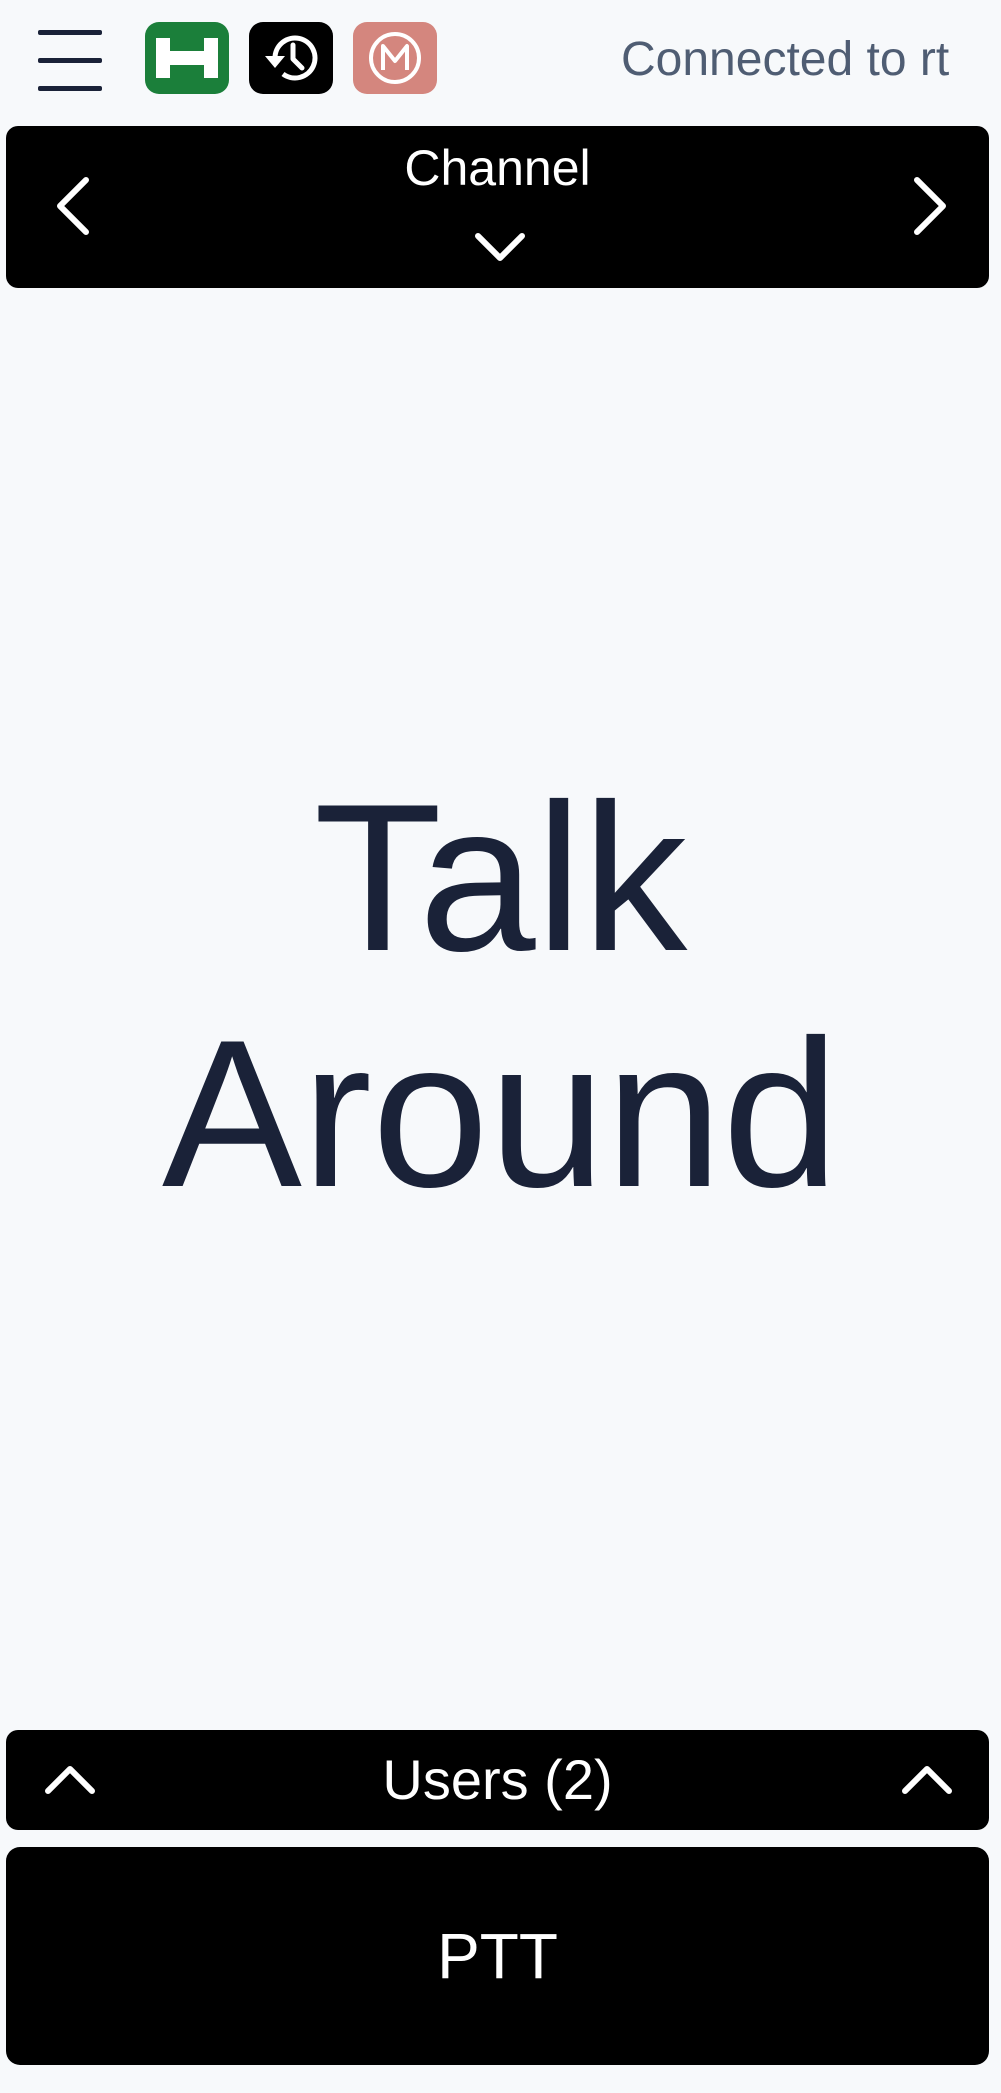  I want to click on top-bar: Connected to rt, so click(500, 60).